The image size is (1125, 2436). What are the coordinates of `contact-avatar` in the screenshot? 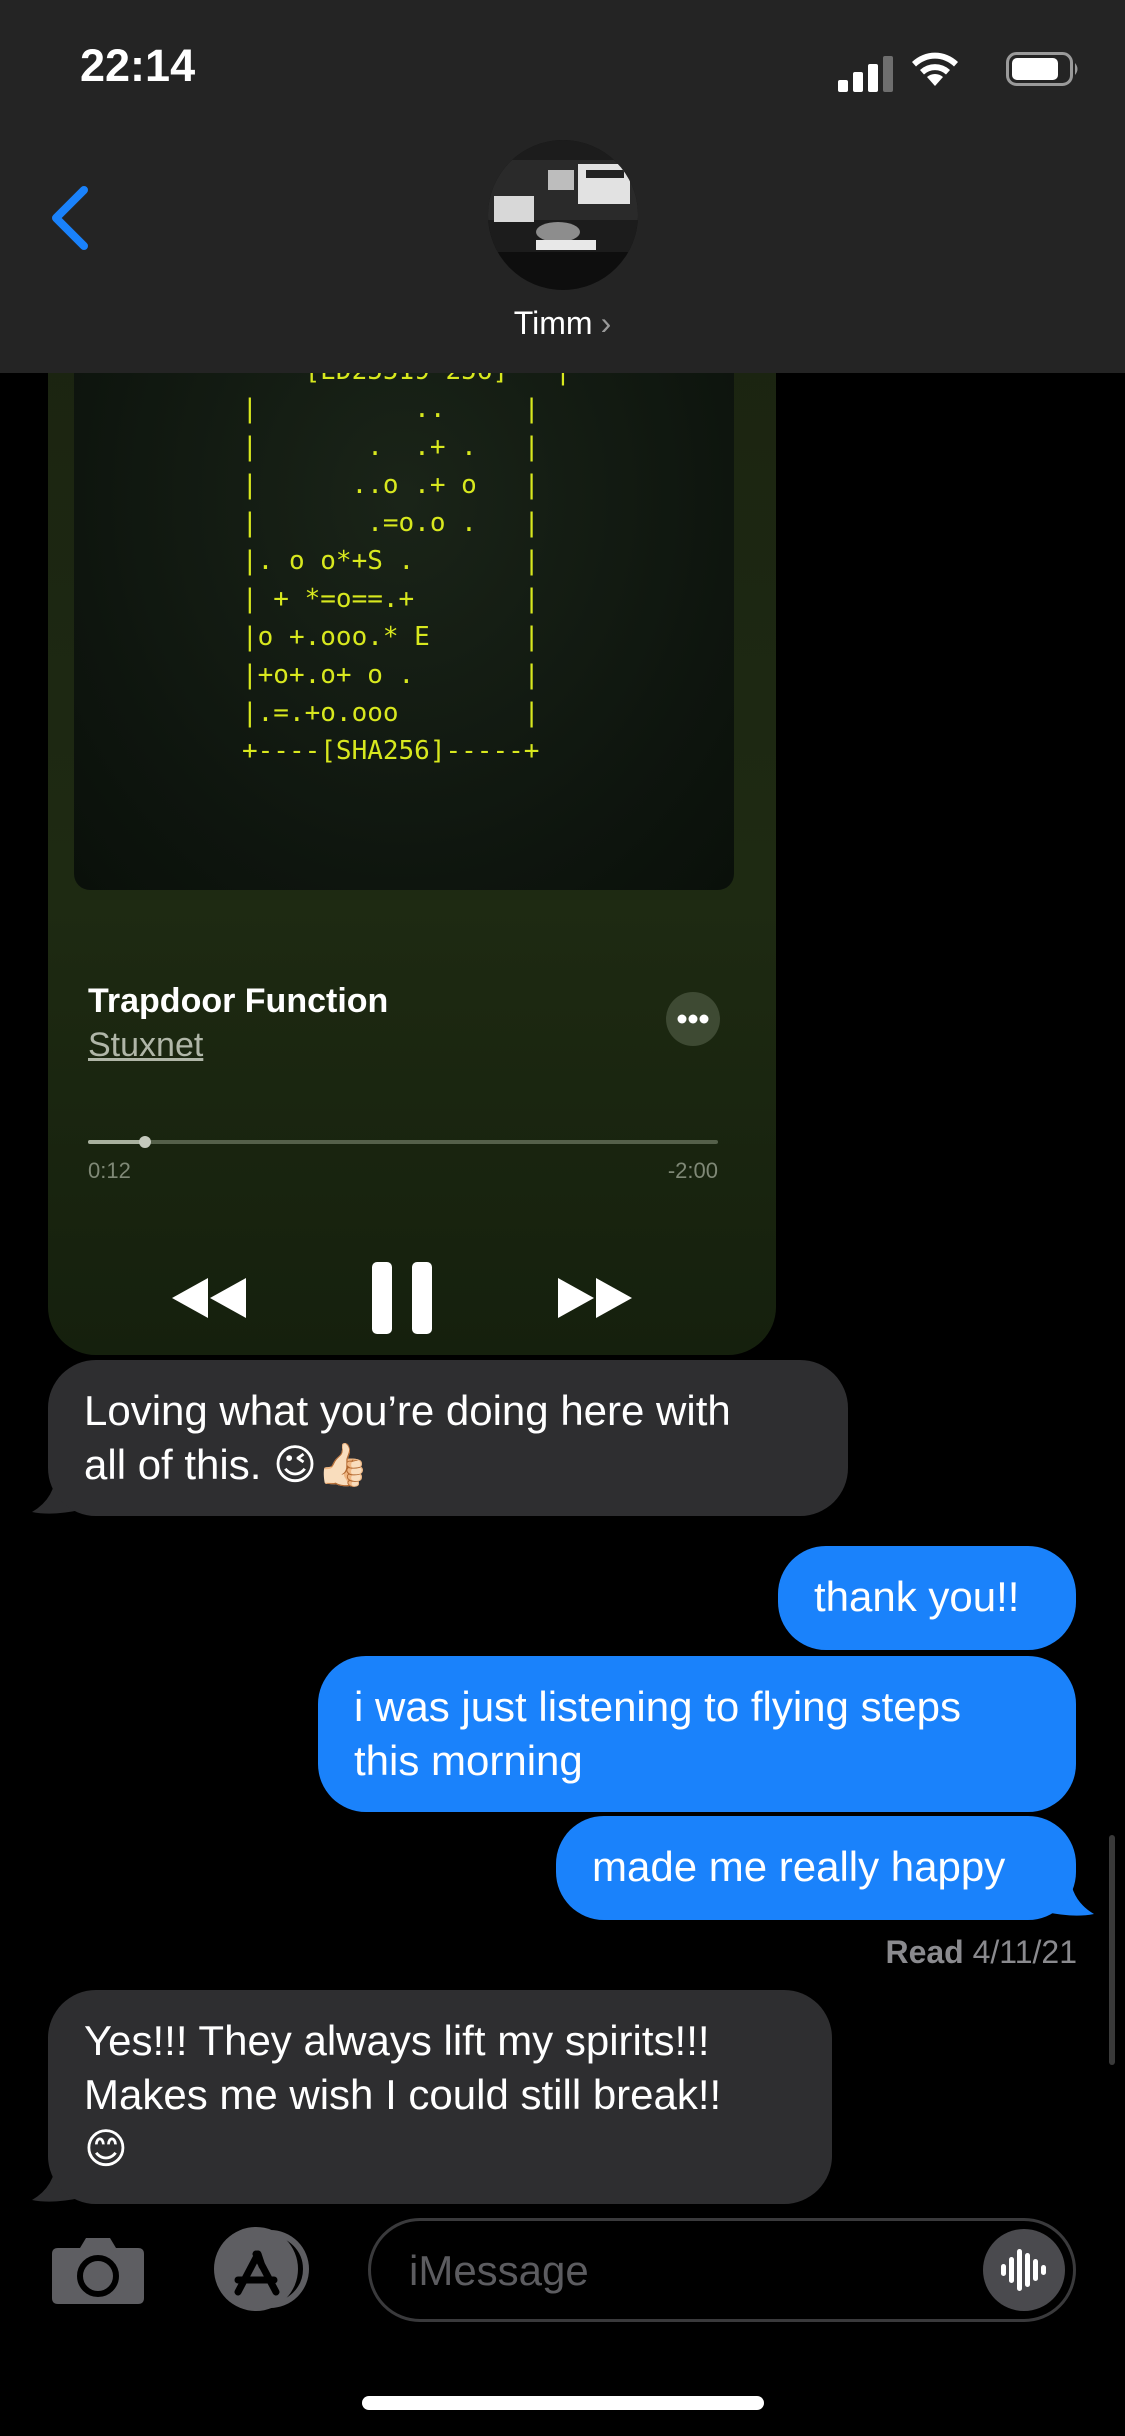 It's located at (563, 215).